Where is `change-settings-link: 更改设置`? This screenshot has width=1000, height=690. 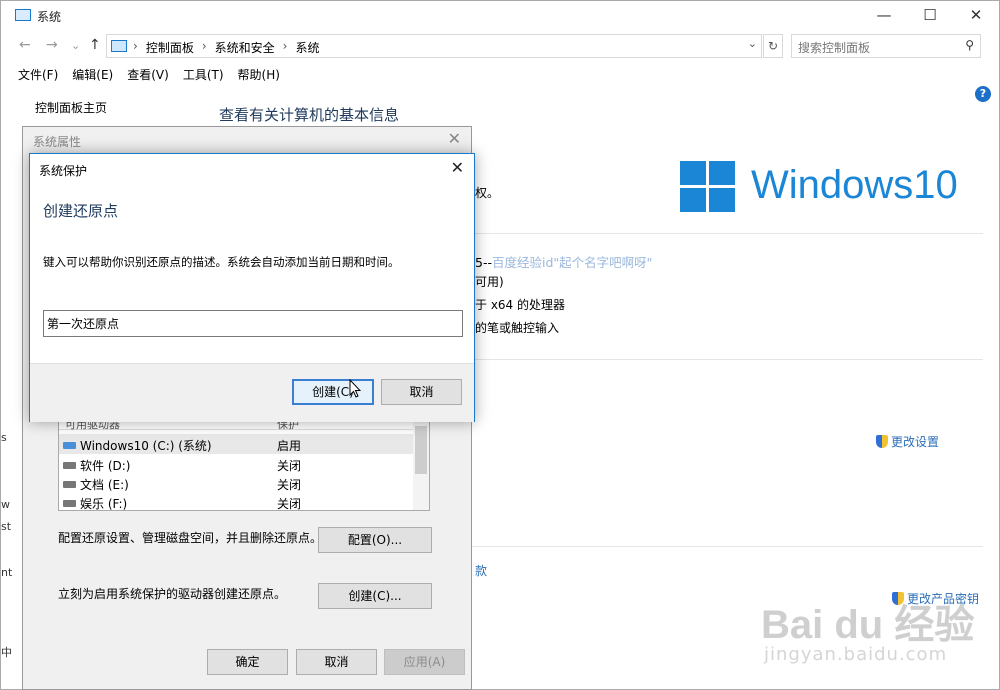
change-settings-link: 更改设置 is located at coordinates (907, 441).